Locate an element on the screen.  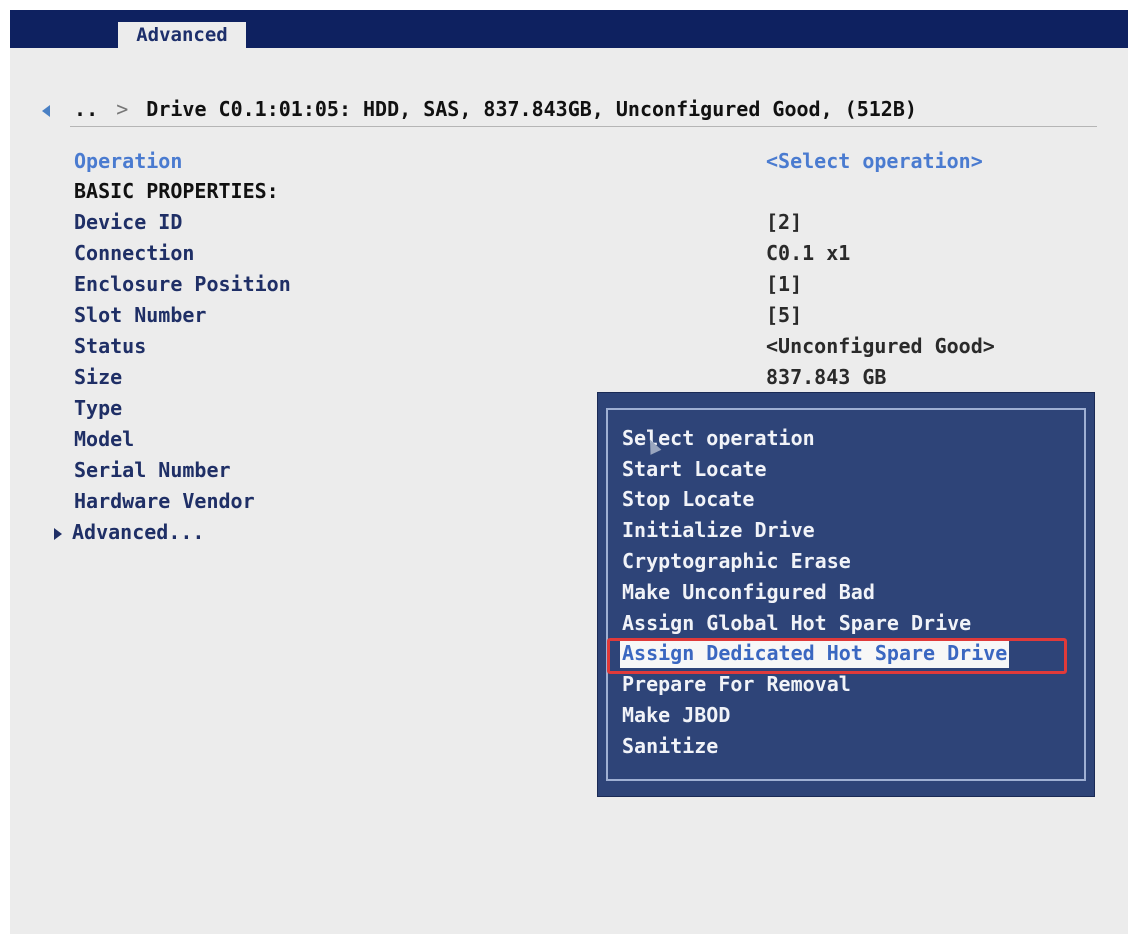
device-id-label: Device ID is located at coordinates (128, 222).